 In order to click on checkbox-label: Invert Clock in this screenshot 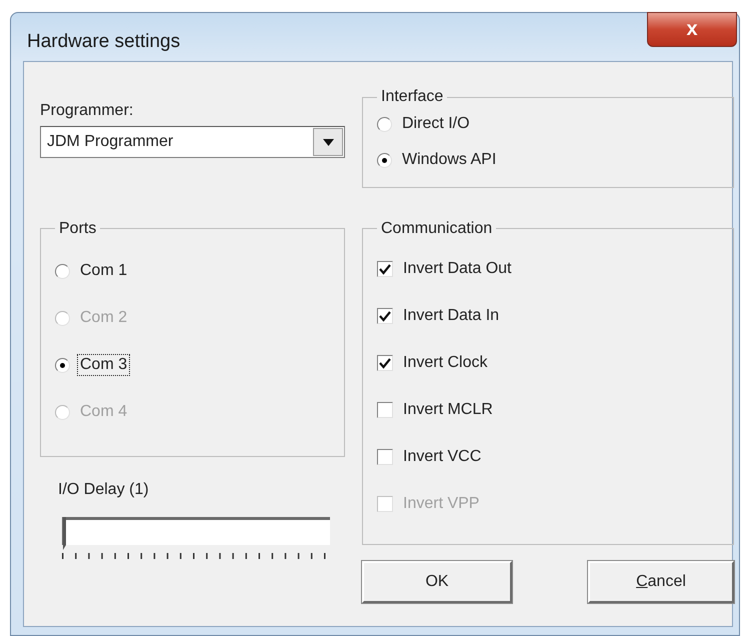, I will do `click(445, 363)`.